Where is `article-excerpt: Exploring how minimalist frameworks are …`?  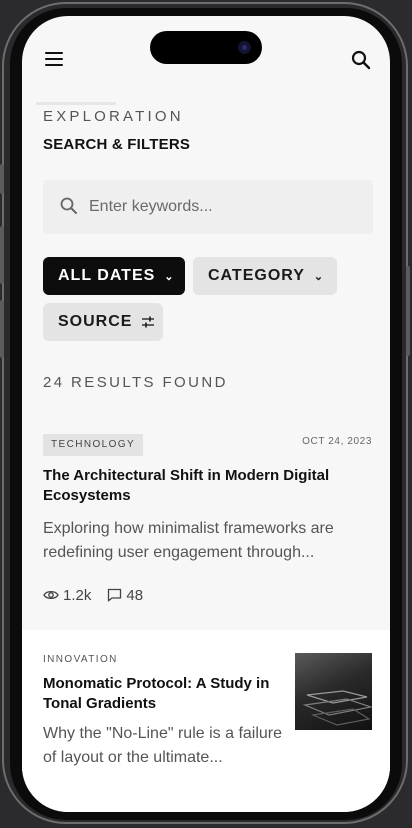
article-excerpt: Exploring how minimalist frameworks are … is located at coordinates (188, 540).